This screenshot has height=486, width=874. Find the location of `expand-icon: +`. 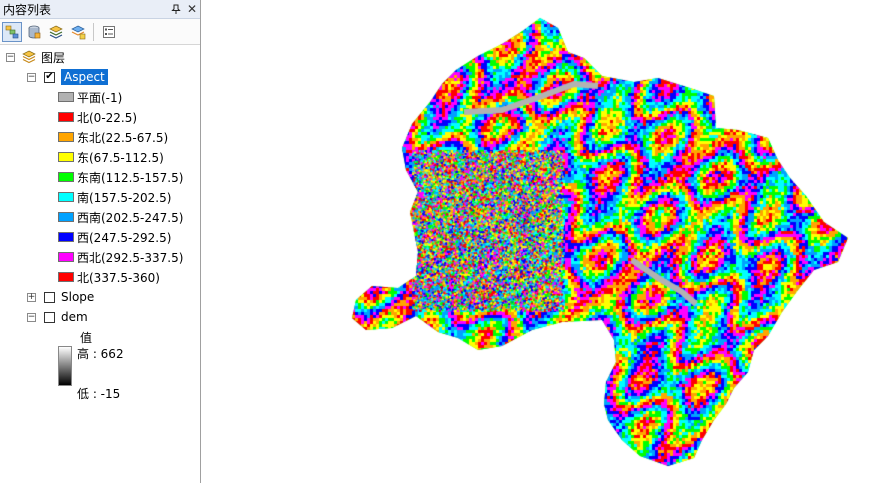

expand-icon: + is located at coordinates (31, 297).